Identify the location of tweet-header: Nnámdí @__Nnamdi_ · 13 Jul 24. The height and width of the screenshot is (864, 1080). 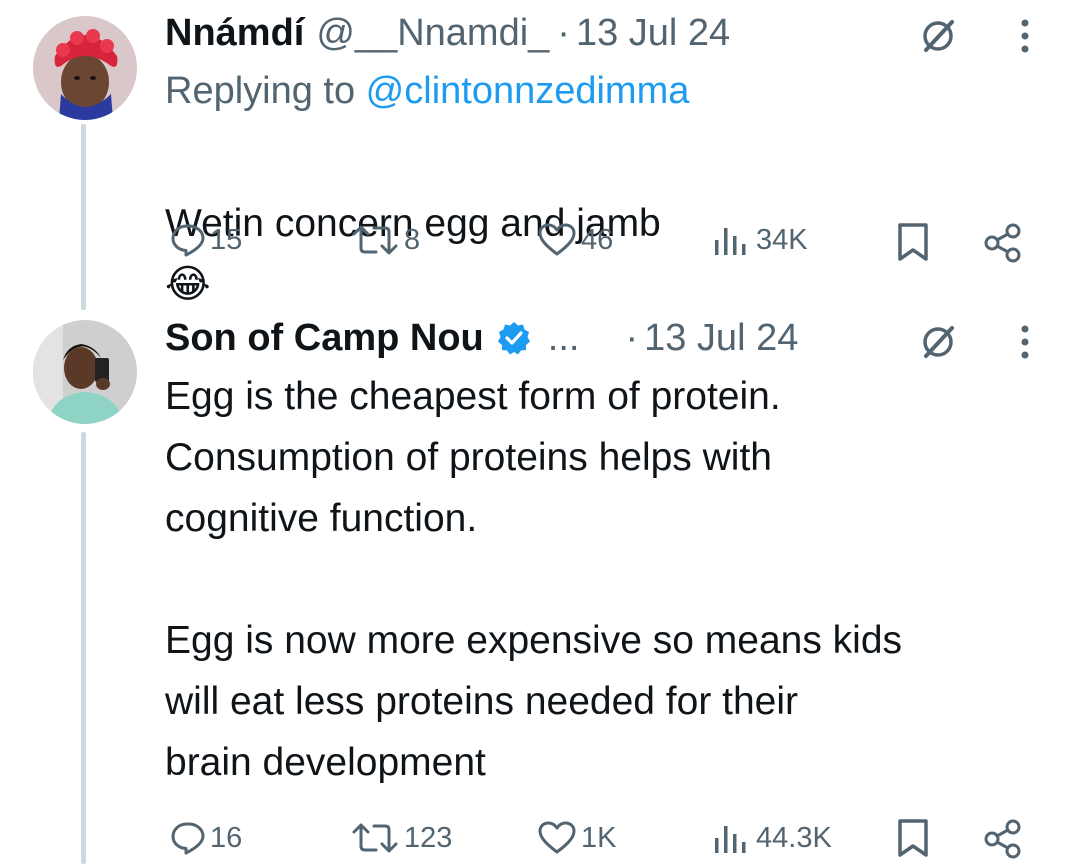
(447, 33).